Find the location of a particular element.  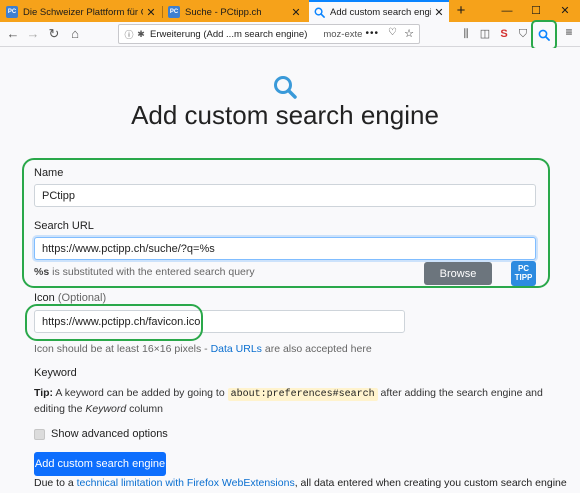

keyword-em: Keyword is located at coordinates (106, 409).